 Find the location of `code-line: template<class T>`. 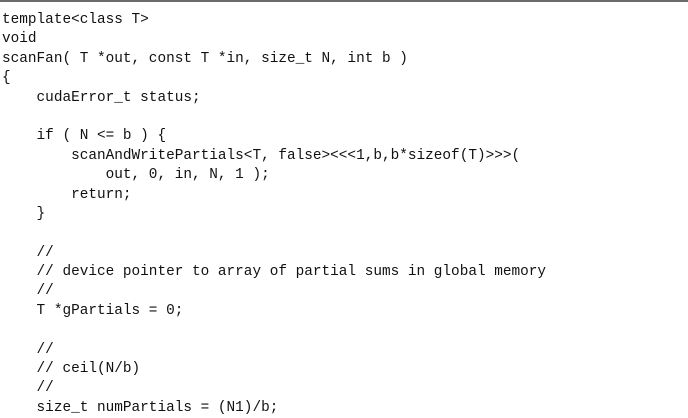

code-line: template<class T> is located at coordinates (75, 20).